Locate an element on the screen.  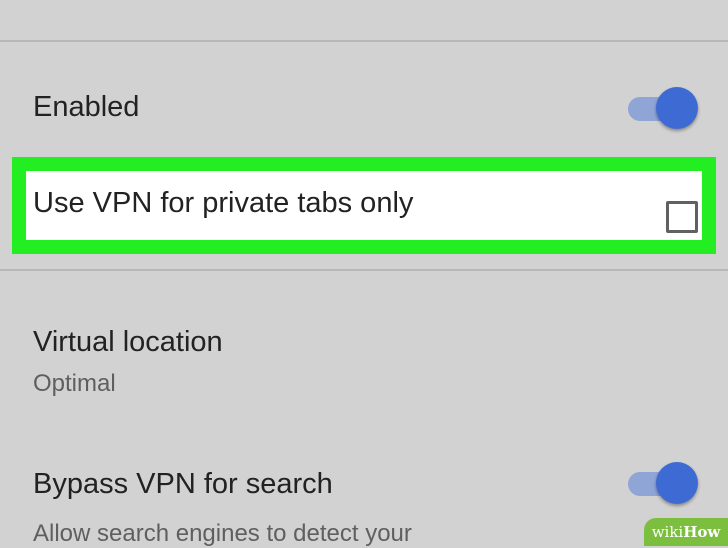
bypass-search-toggle is located at coordinates (663, 484).